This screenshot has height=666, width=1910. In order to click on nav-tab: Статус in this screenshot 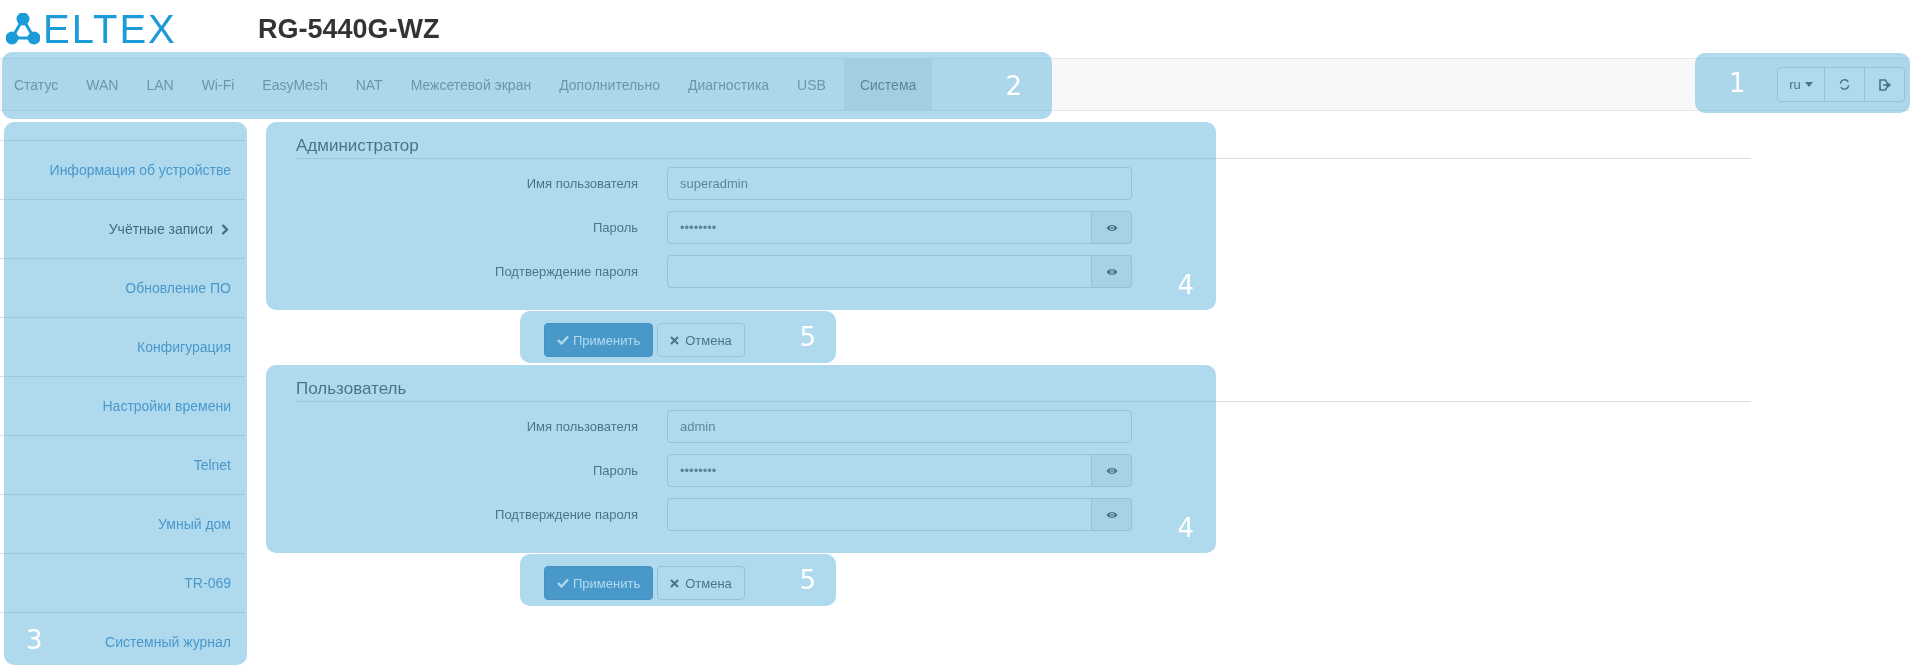, I will do `click(36, 84)`.